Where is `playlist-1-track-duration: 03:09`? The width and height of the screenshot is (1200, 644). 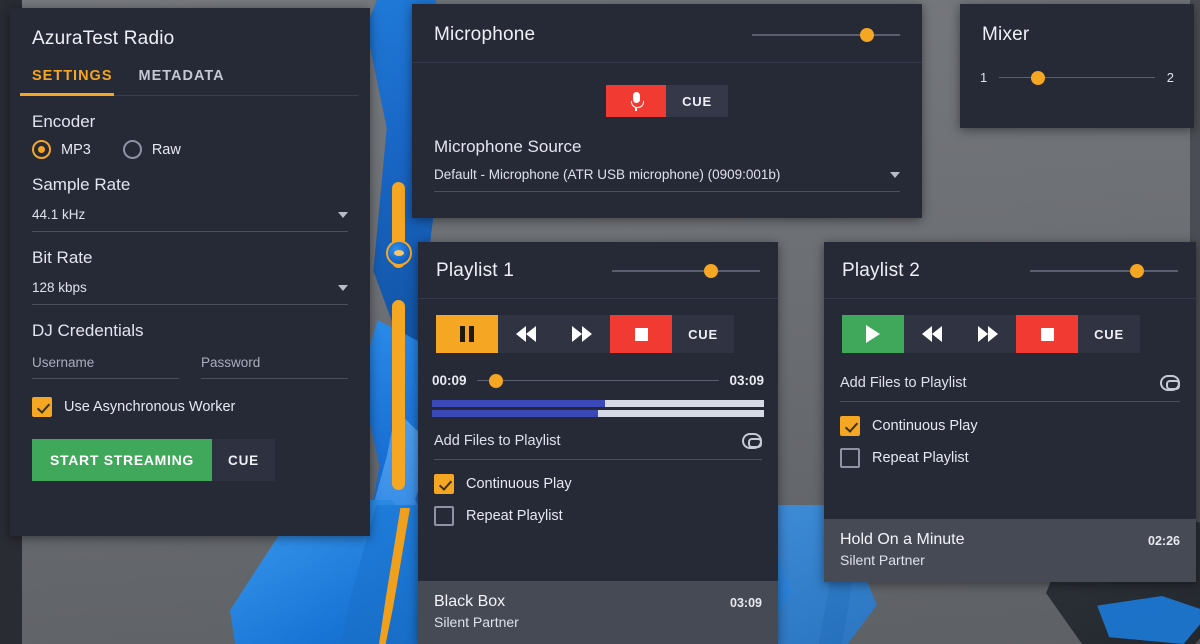
playlist-1-track-duration: 03:09 is located at coordinates (746, 603).